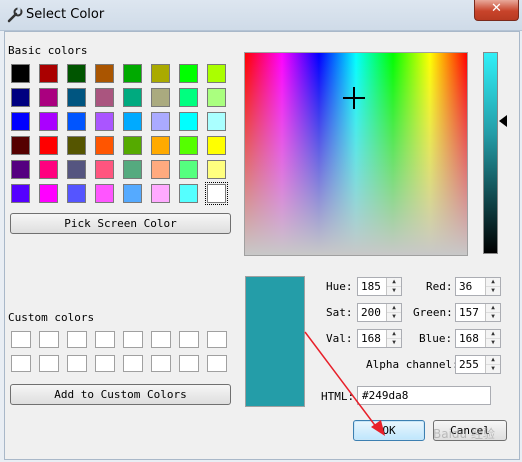 Image resolution: width=522 pixels, height=462 pixels. I want to click on blue-label: Blue:, so click(436, 338).